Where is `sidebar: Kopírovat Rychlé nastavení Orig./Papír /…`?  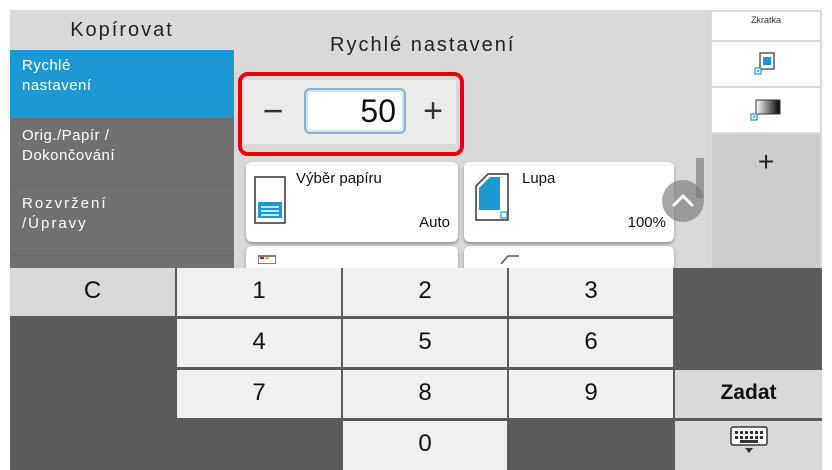 sidebar: Kopírovat Rychlé nastavení Orig./Papír /… is located at coordinates (122, 139).